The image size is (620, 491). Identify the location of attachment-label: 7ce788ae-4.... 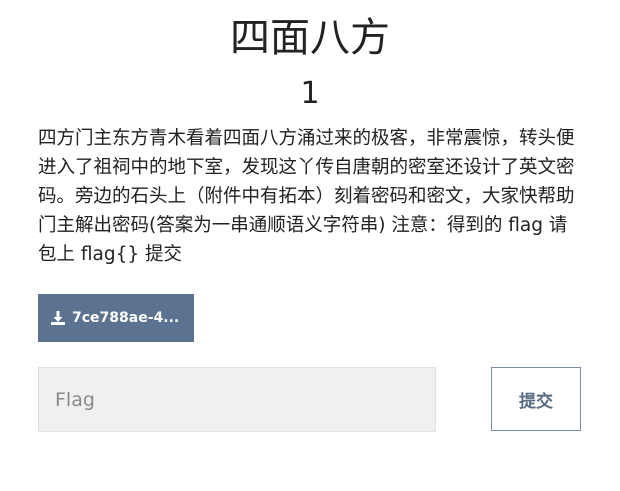
(126, 318).